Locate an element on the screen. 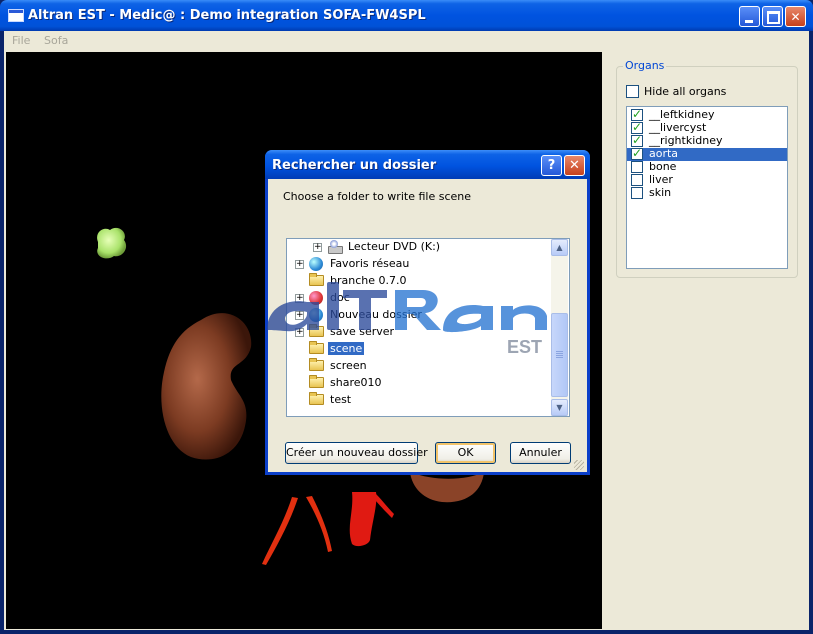 The image size is (813, 634). scroll-up-icon: ▲ is located at coordinates (559, 247).